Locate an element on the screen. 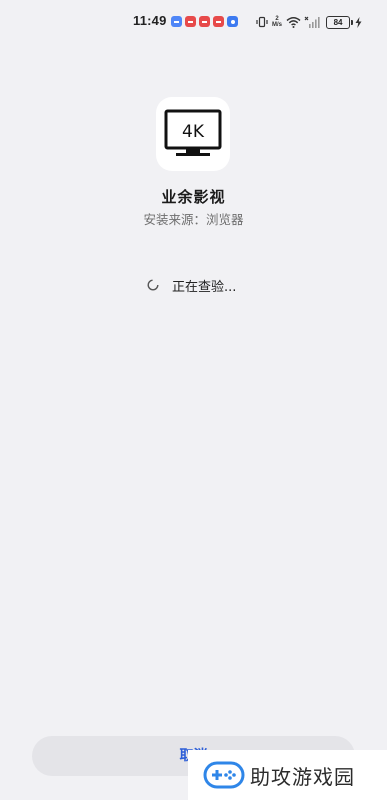  network-speed: 2 M/s is located at coordinates (277, 22).